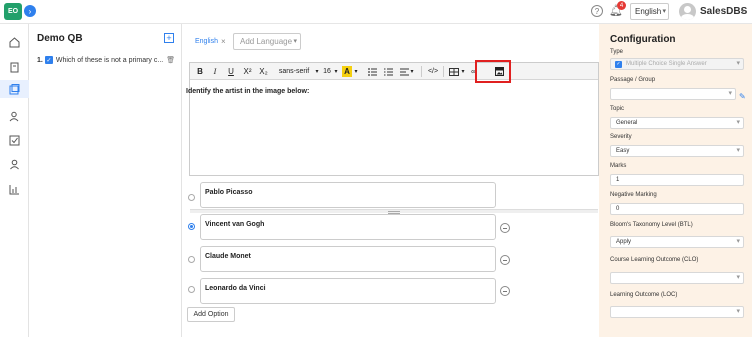 The height and width of the screenshot is (337, 752). Describe the element at coordinates (677, 242) in the screenshot. I see `btl-select: Apply` at that location.